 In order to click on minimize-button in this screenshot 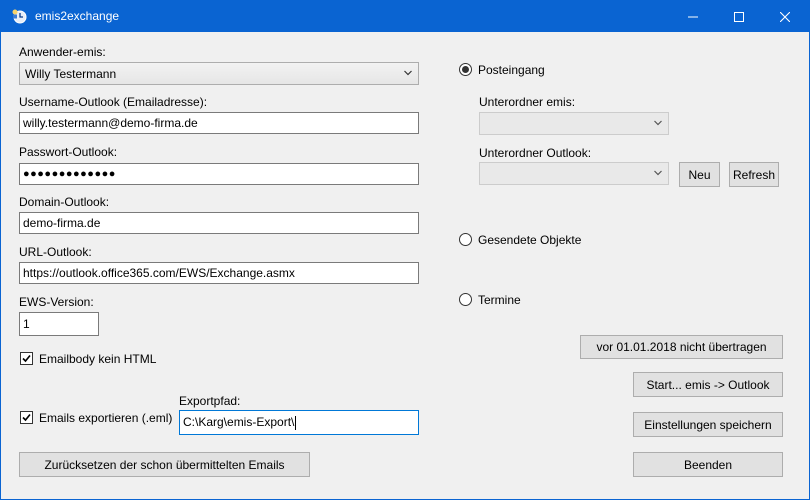, I will do `click(693, 16)`.